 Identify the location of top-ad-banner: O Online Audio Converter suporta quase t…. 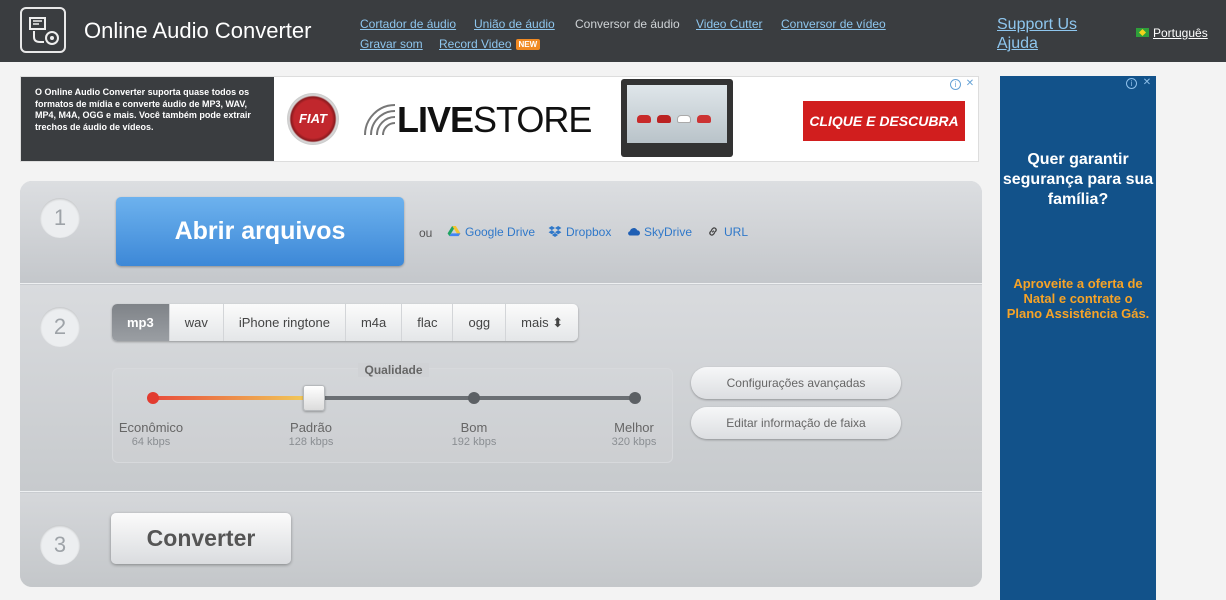
(499, 119).